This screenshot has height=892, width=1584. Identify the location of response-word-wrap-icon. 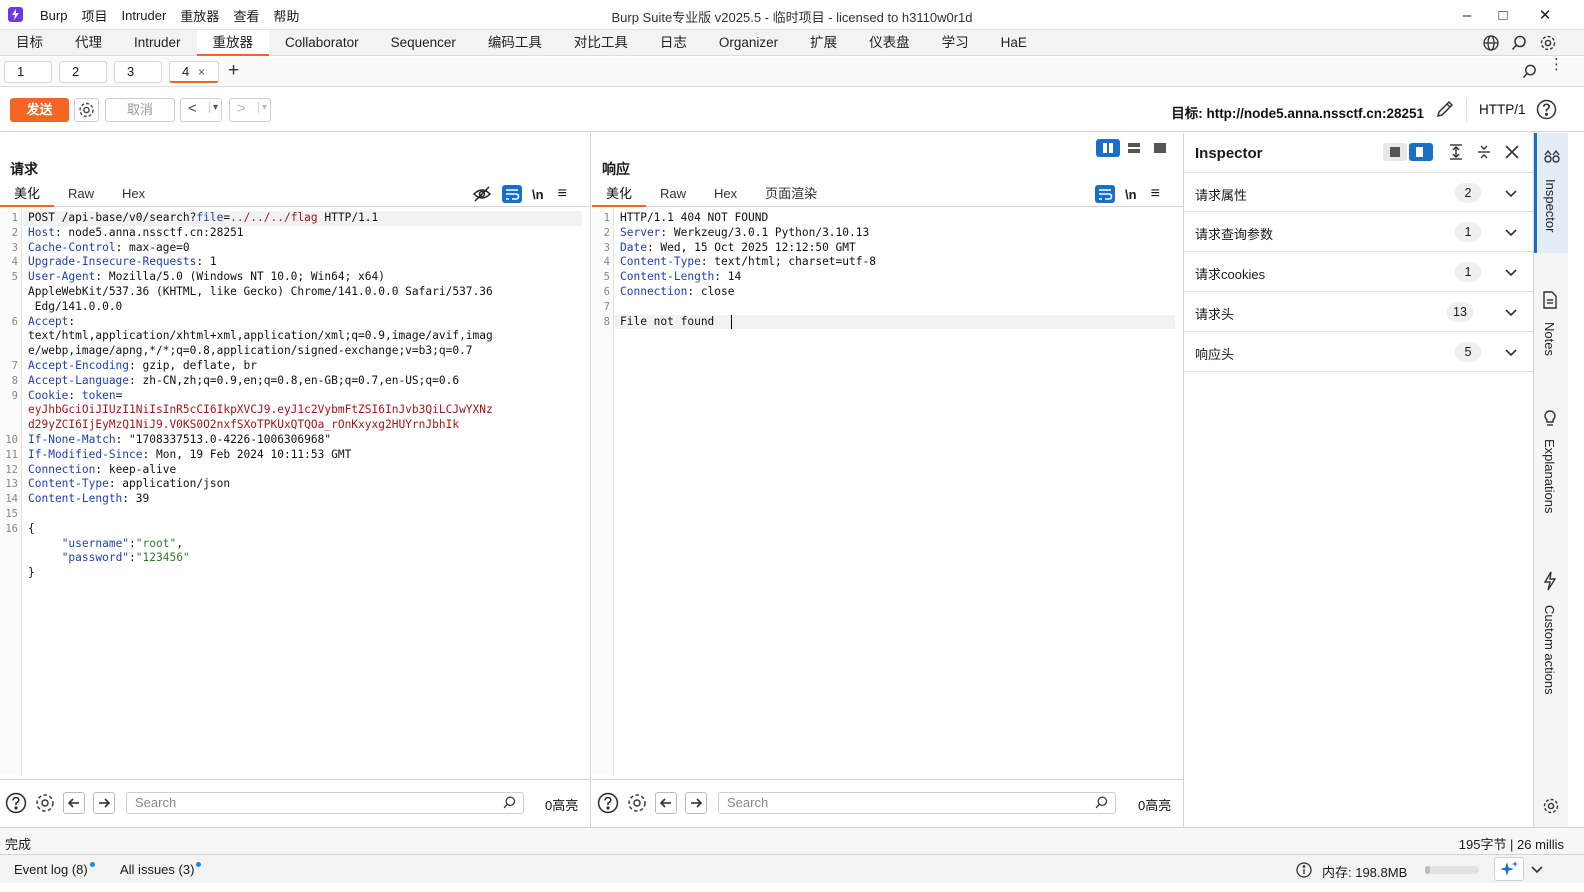
(1105, 194).